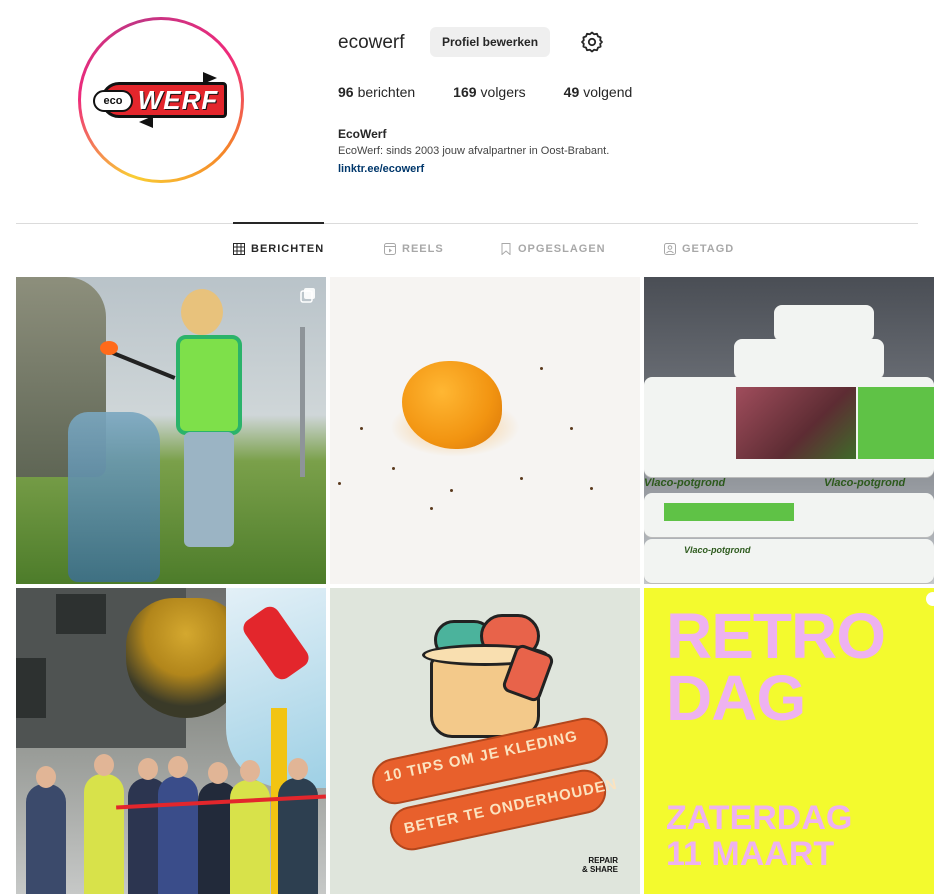 This screenshot has height=894, width=934. Describe the element at coordinates (381, 169) in the screenshot. I see `bio-link: linktr.ee/ecowerf` at that location.